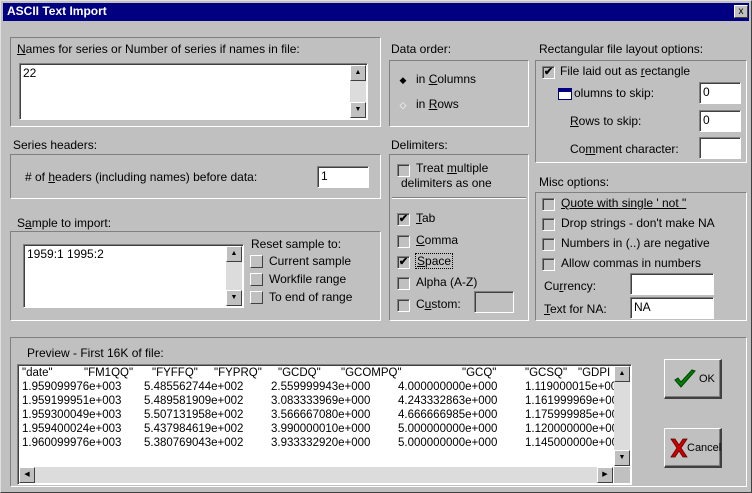 This screenshot has height=493, width=752. I want to click on workfile-range-label: Workfile range, so click(307, 279).